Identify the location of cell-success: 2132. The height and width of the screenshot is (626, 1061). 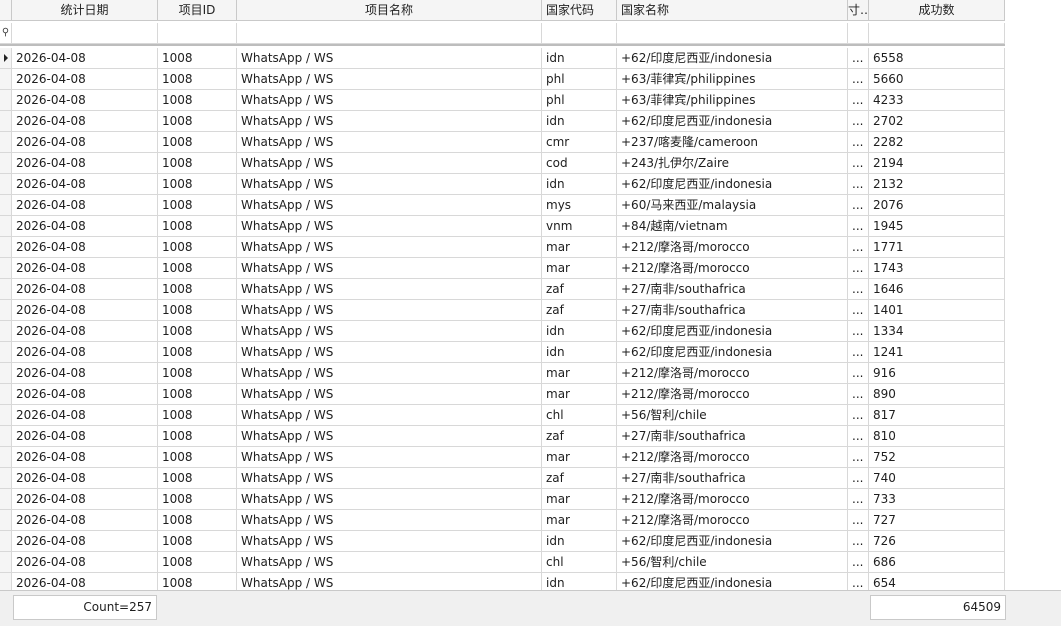
(937, 184).